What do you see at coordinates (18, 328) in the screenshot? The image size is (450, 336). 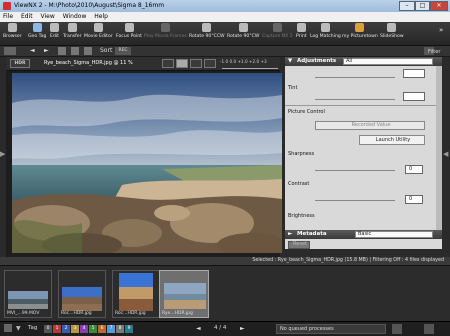 I see `collapse-icon: ▼` at bounding box center [18, 328].